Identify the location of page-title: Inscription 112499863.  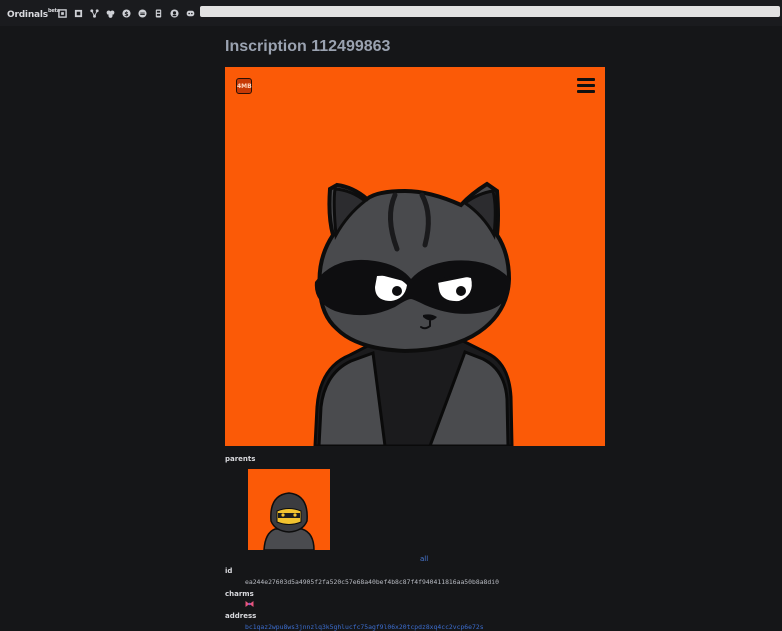
(308, 46).